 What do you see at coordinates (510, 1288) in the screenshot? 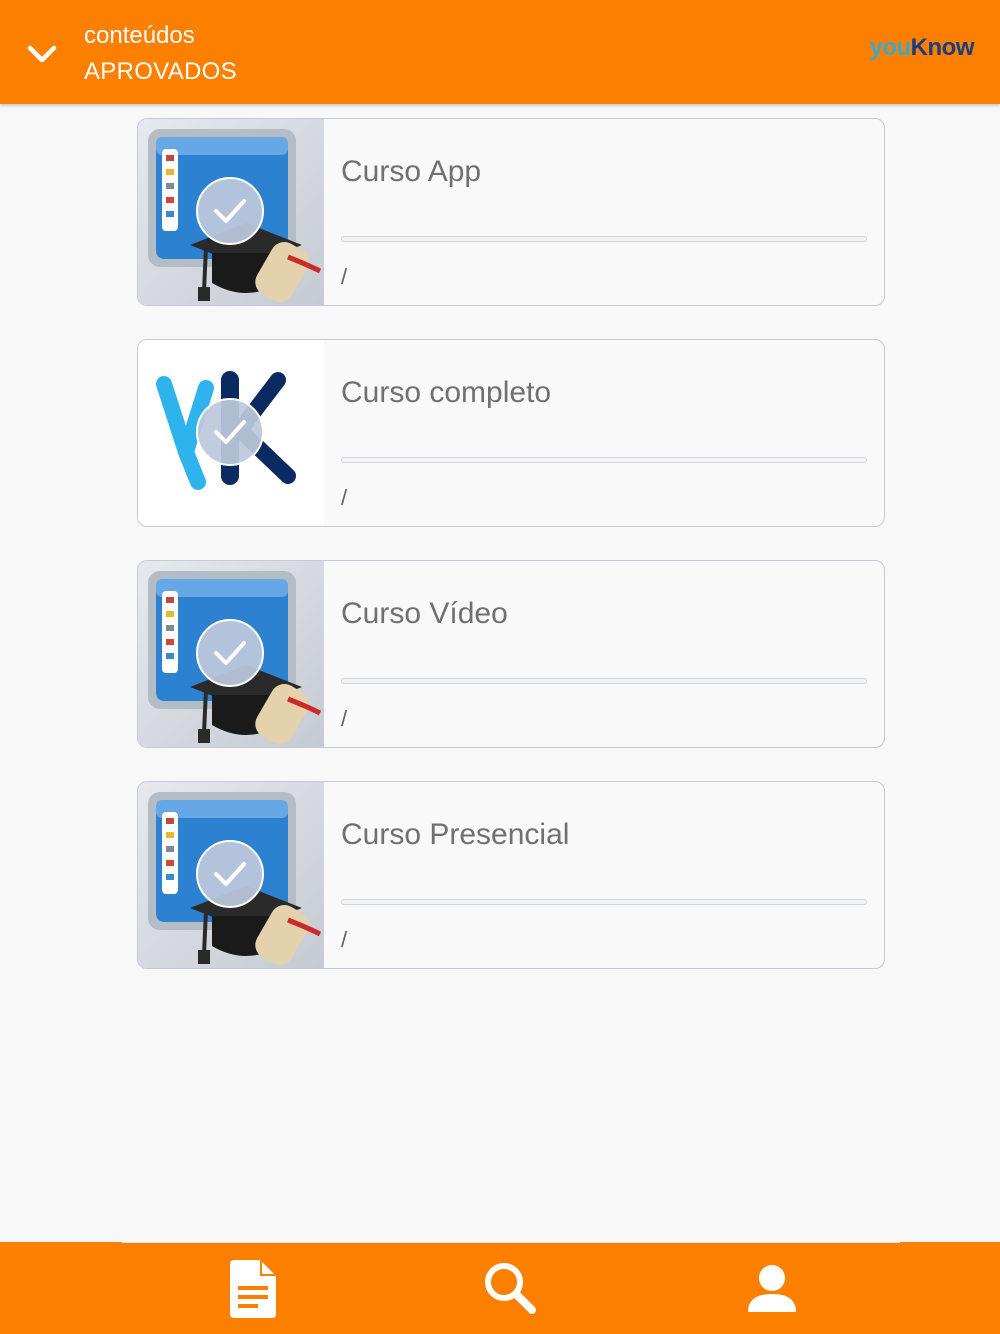
I see `search-icon` at bounding box center [510, 1288].